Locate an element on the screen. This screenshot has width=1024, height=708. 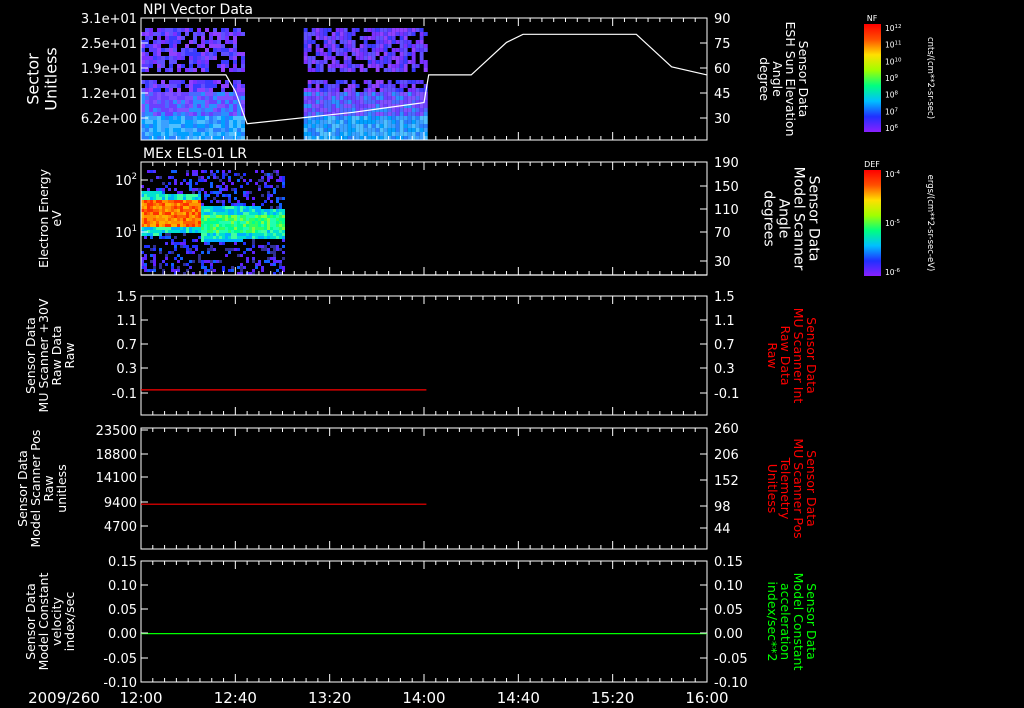
colorbar-label: DEF is located at coordinates (872, 164).